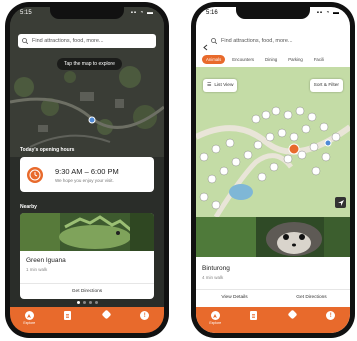 The image size is (357, 341). Describe the element at coordinates (26, 13) in the screenshot. I see `status-time: 5:15` at that location.